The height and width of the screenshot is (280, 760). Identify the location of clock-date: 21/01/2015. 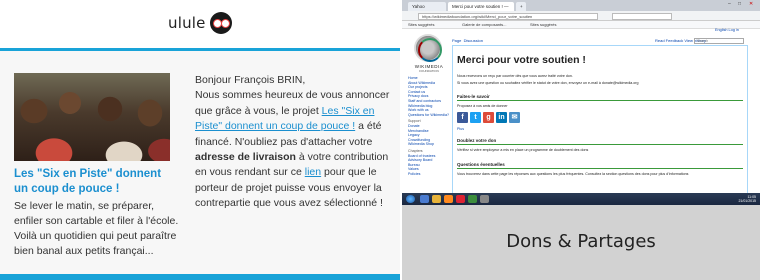
(747, 201).